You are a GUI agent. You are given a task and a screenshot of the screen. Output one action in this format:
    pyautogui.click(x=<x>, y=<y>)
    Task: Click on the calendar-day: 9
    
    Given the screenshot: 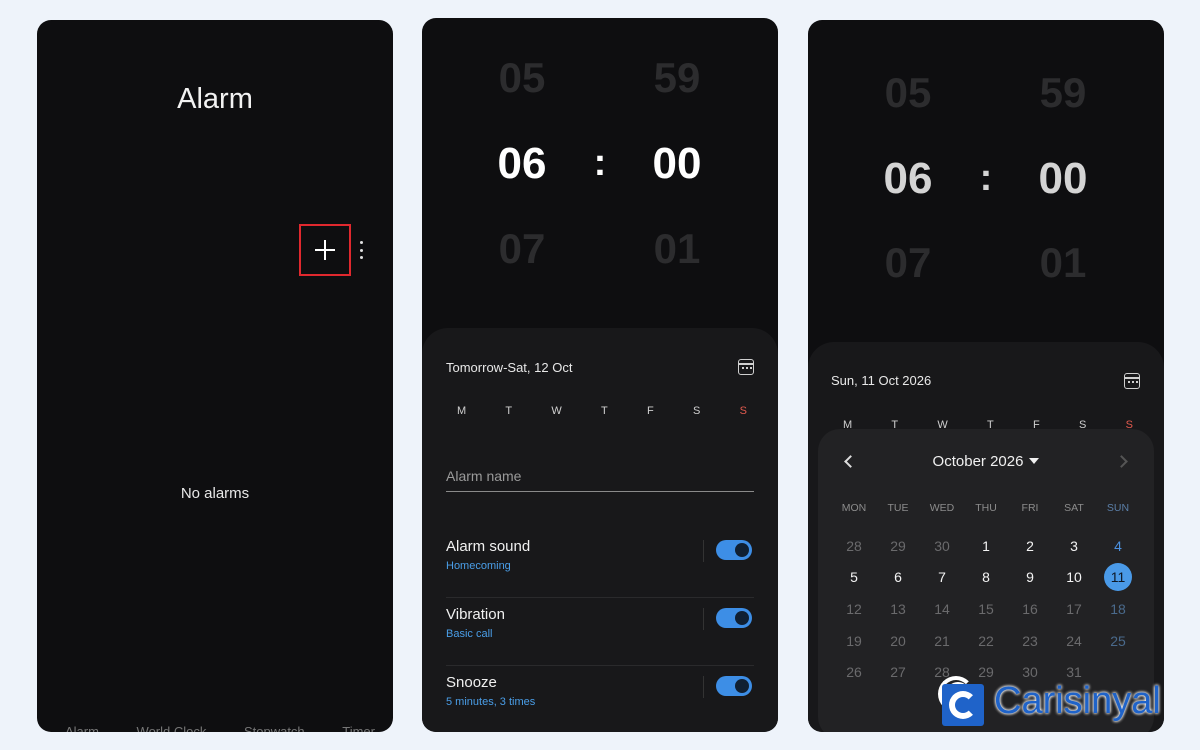 What is the action you would take?
    pyautogui.click(x=1030, y=578)
    